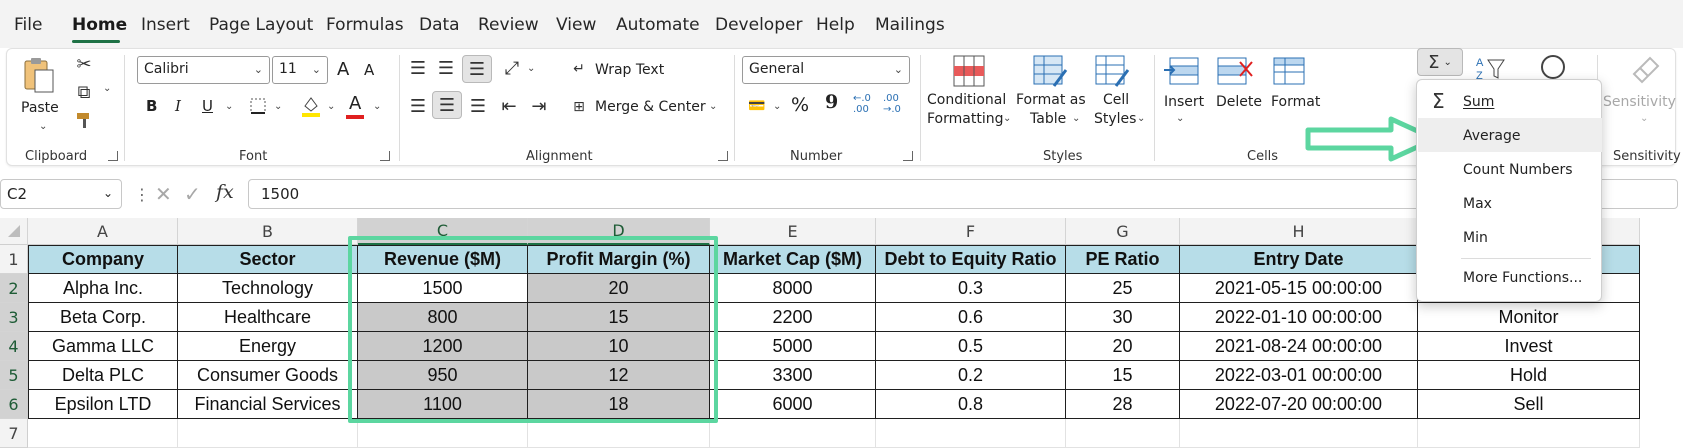  Describe the element at coordinates (103, 288) in the screenshot. I see `data-cell: Alpha Inc.` at that location.